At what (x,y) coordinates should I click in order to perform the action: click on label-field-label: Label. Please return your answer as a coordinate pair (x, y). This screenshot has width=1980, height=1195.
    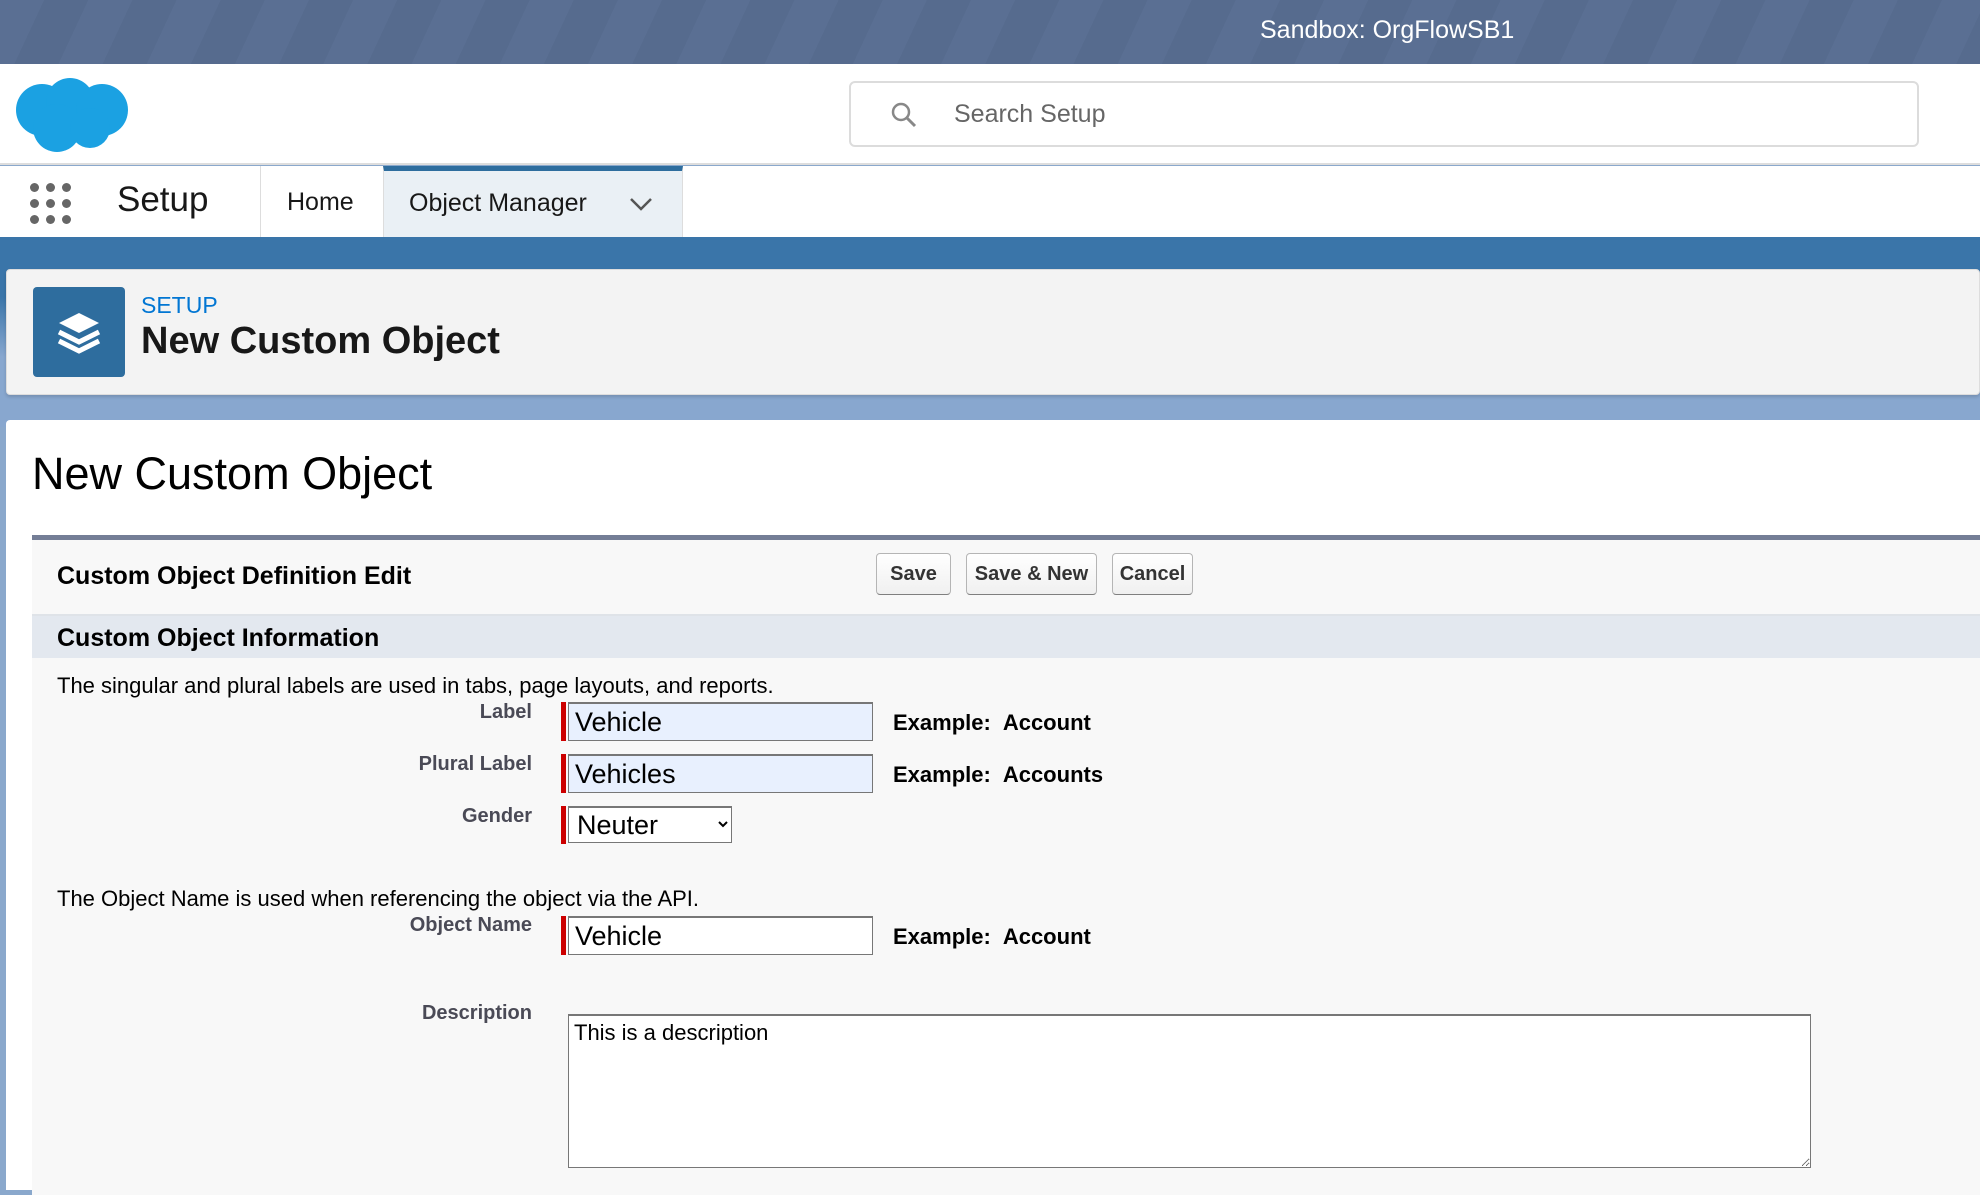
    Looking at the image, I should click on (505, 712).